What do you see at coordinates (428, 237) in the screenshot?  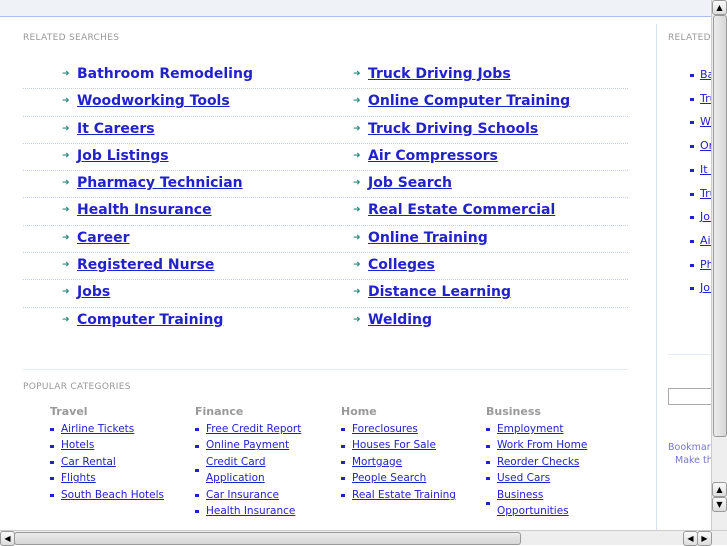 I see `link-label: Online Training` at bounding box center [428, 237].